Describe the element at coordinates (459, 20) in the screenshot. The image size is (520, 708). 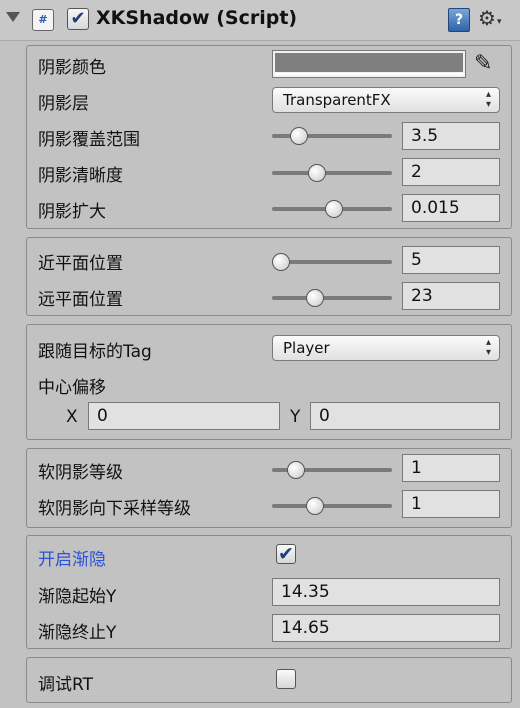
I see `help-icon: ?` at that location.